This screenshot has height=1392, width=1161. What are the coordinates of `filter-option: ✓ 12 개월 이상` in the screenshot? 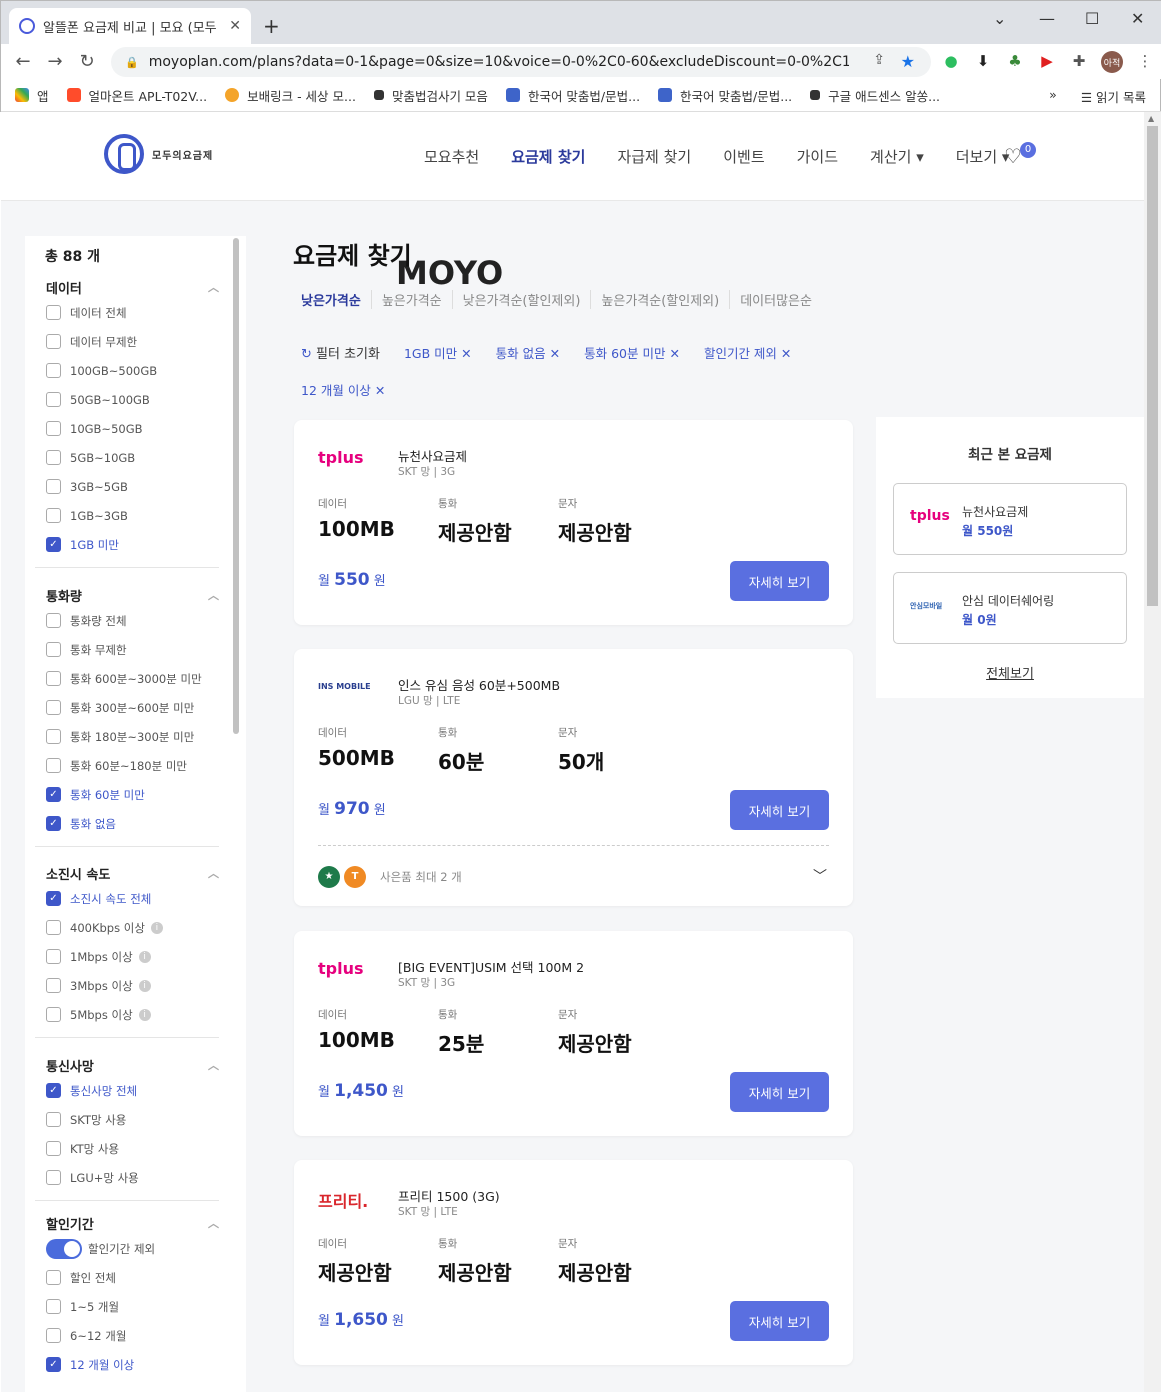 It's located at (127, 1364).